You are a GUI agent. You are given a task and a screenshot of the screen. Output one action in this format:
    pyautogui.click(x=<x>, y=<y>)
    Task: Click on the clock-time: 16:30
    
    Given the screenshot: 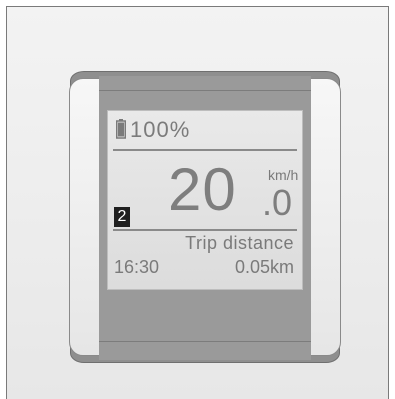 What is the action you would take?
    pyautogui.click(x=137, y=267)
    